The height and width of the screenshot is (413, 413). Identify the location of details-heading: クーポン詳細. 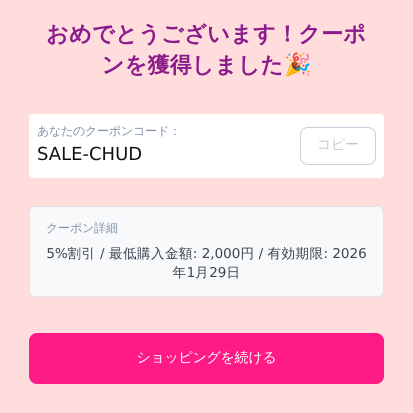
(82, 228).